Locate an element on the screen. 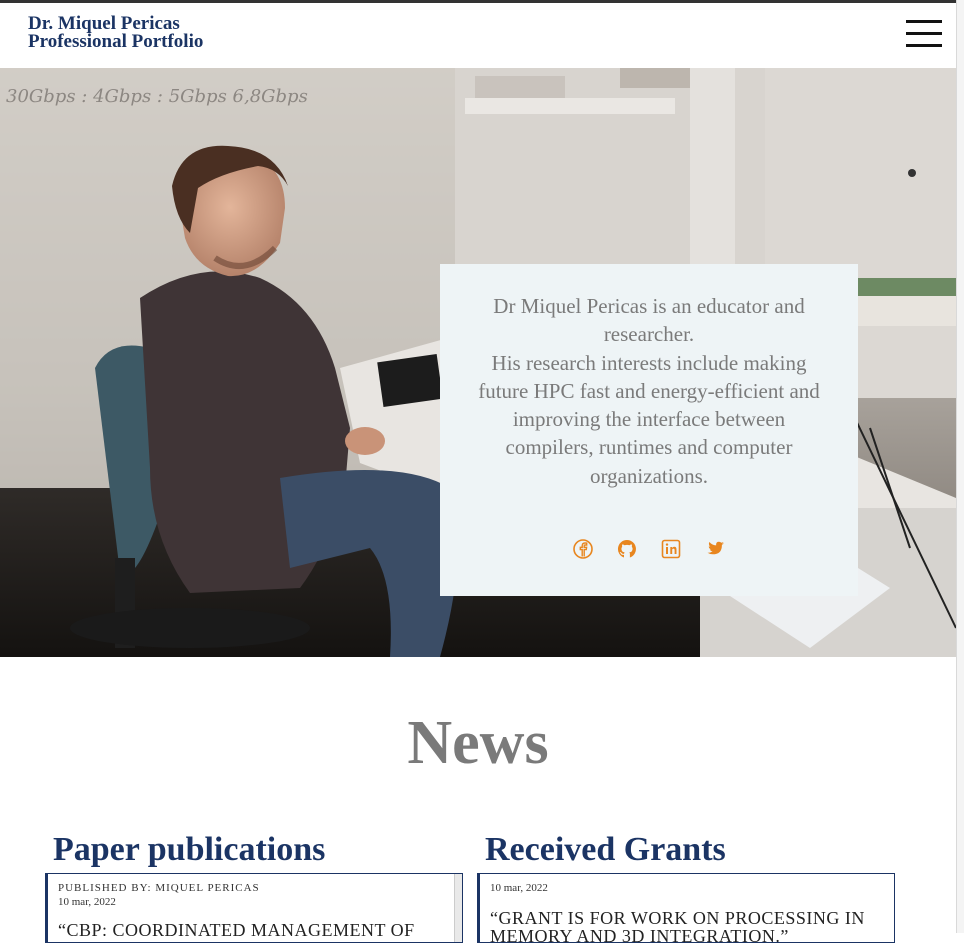 The image size is (964, 943). grants-heading: Received Grants is located at coordinates (605, 849).